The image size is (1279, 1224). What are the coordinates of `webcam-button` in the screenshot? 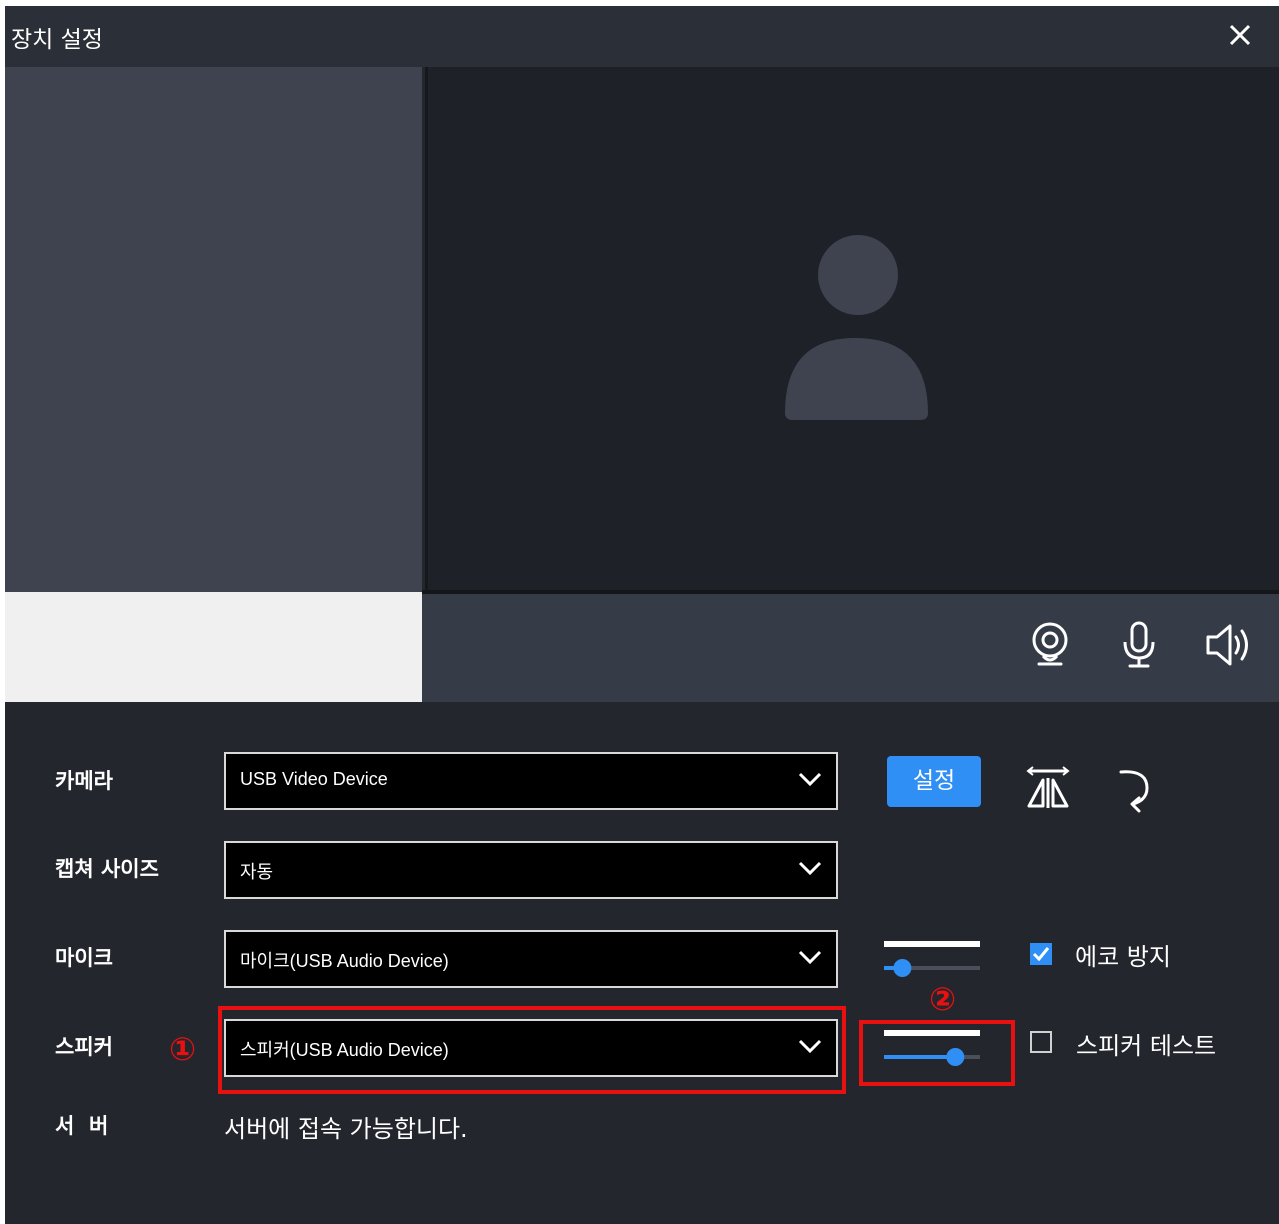 It's located at (1050, 645).